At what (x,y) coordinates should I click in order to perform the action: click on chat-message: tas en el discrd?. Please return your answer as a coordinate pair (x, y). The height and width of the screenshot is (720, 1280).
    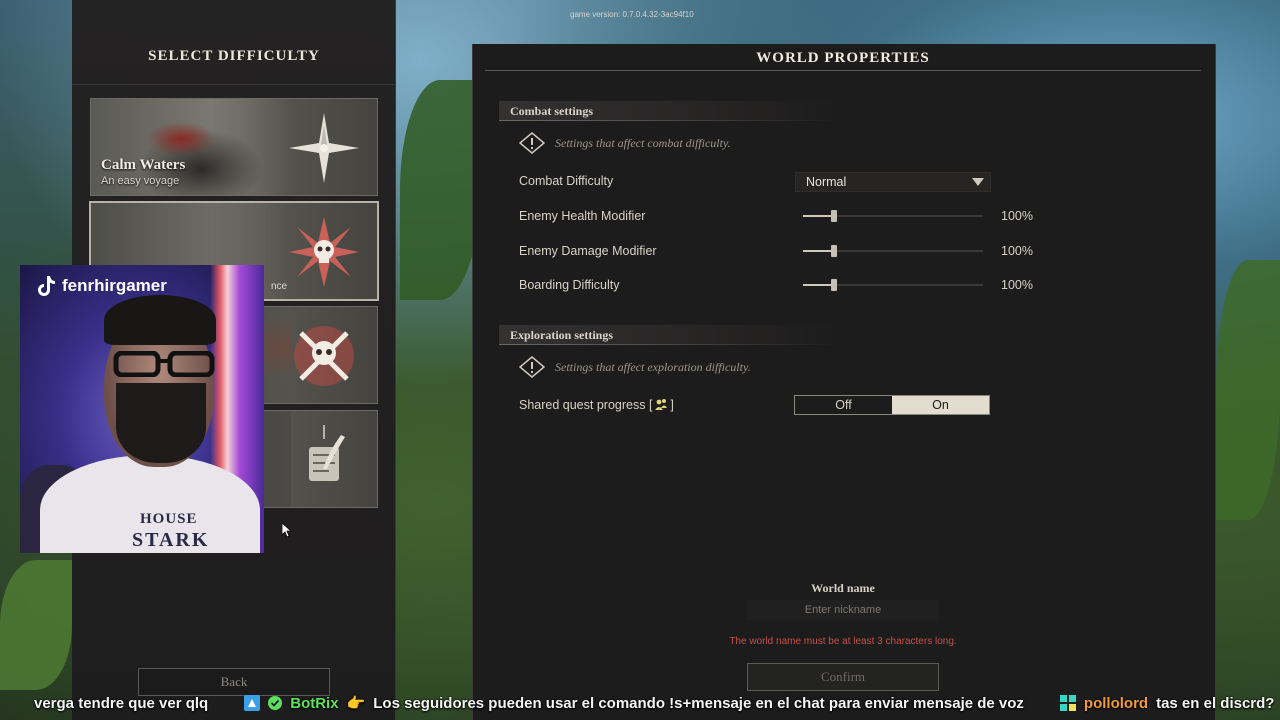
    Looking at the image, I should click on (1215, 703).